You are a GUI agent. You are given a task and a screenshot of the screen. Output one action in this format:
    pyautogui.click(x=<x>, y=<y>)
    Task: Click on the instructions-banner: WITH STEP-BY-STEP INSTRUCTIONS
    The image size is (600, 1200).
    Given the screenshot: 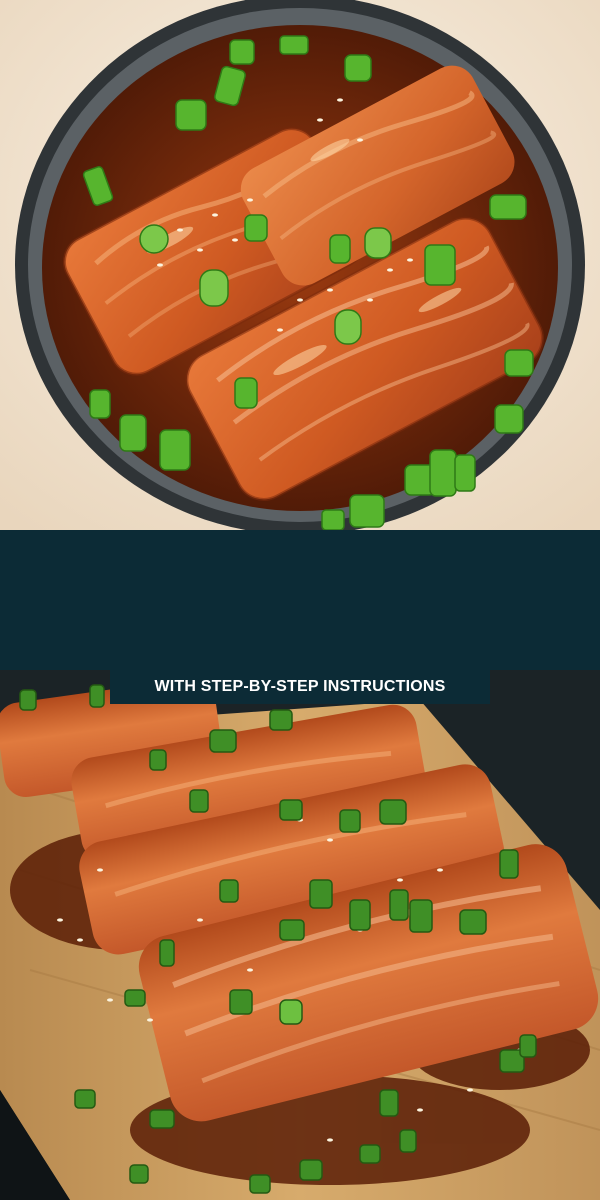 What is the action you would take?
    pyautogui.click(x=300, y=687)
    